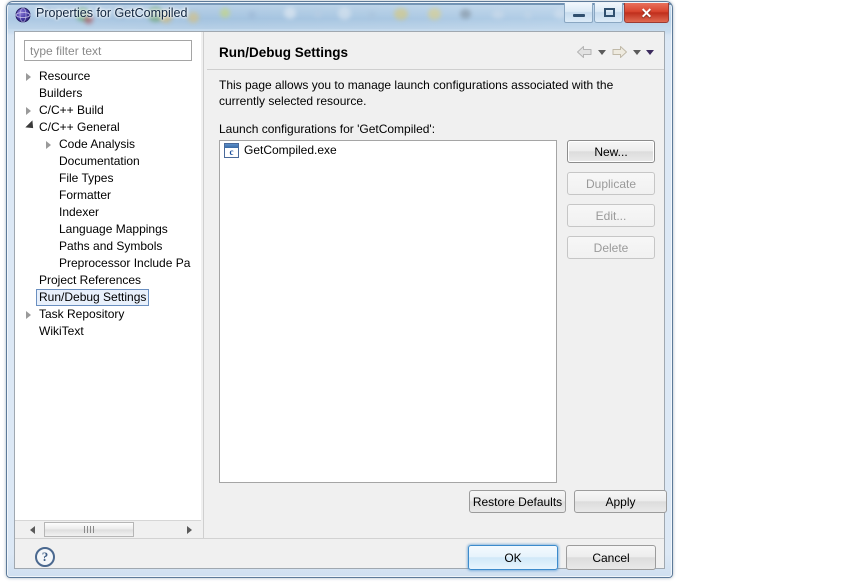  Describe the element at coordinates (85, 195) in the screenshot. I see `sidebar-item-label: Formatter` at that location.